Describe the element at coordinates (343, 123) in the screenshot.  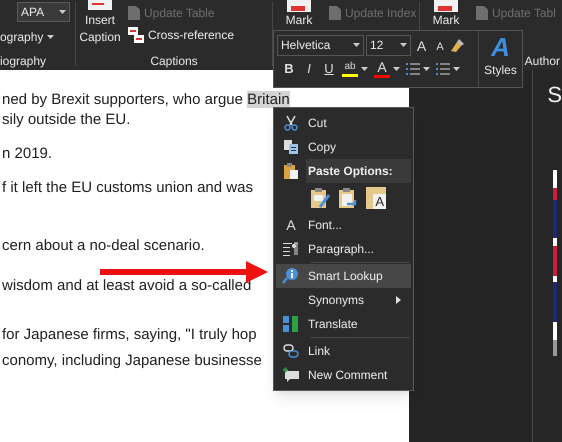
I see `menu-item: Cut` at that location.